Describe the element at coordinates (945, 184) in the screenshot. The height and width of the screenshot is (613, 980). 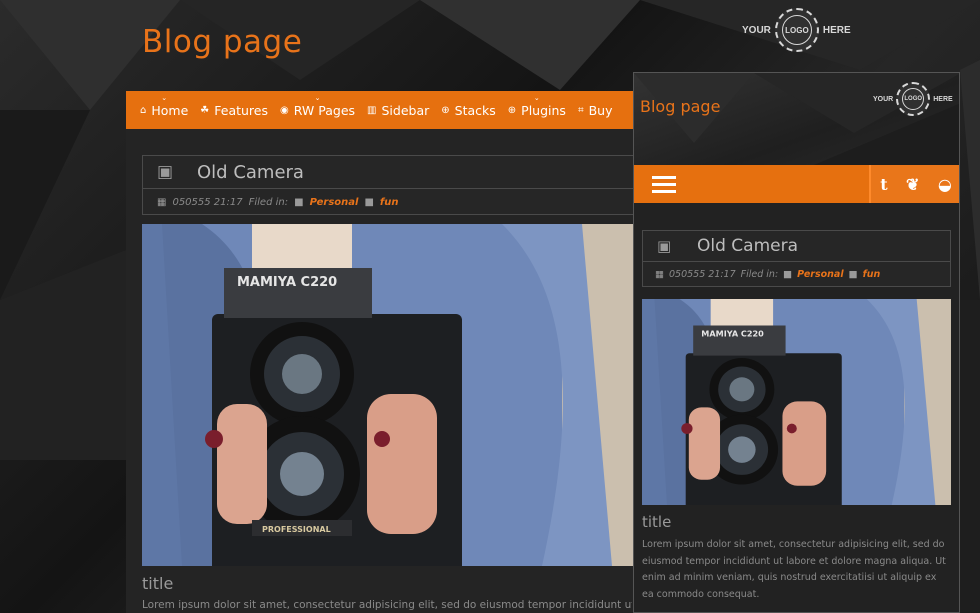
I see `rss-icon: ◒` at that location.